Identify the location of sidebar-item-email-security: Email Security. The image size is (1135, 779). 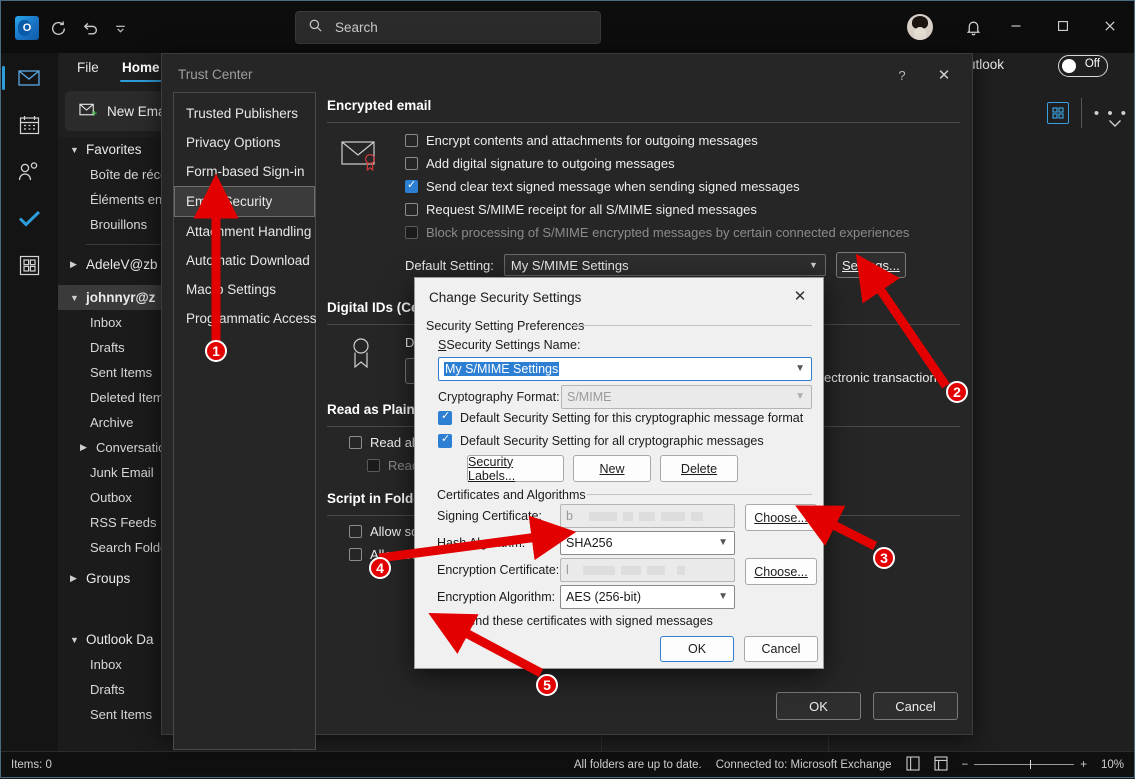
(244, 201).